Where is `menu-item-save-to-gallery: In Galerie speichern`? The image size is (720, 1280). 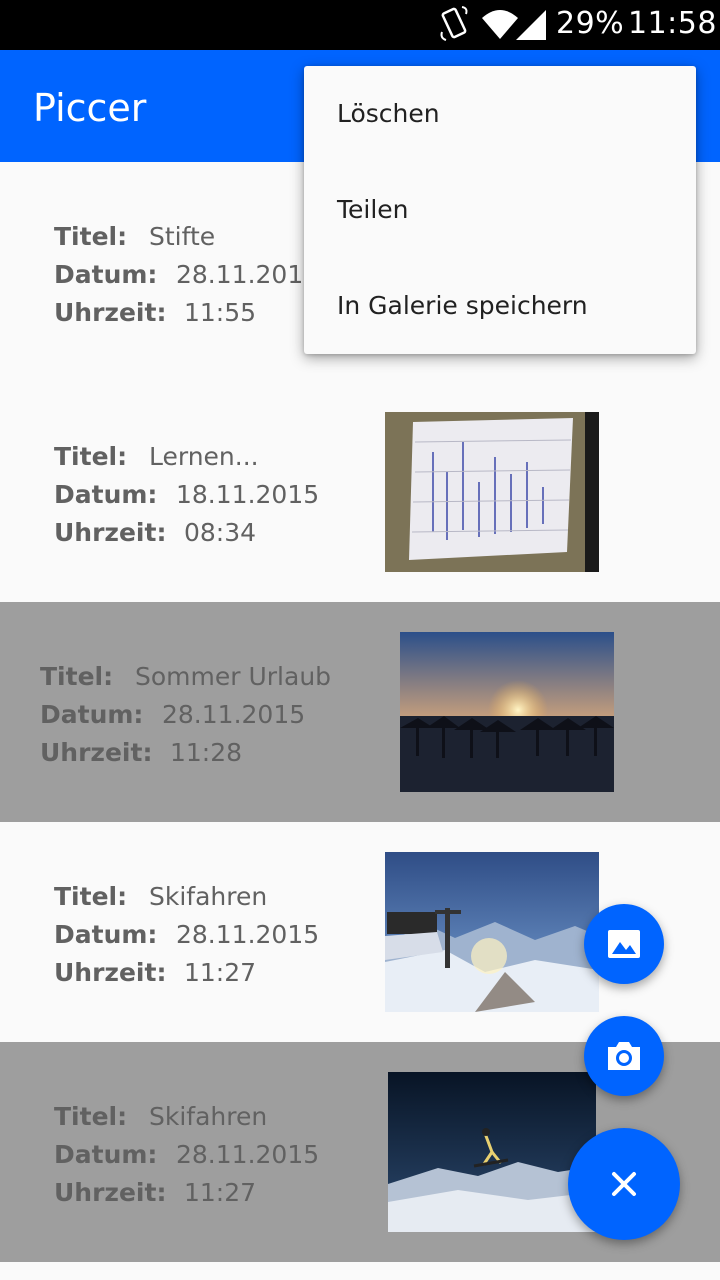
menu-item-save-to-gallery: In Galerie speichern is located at coordinates (500, 306).